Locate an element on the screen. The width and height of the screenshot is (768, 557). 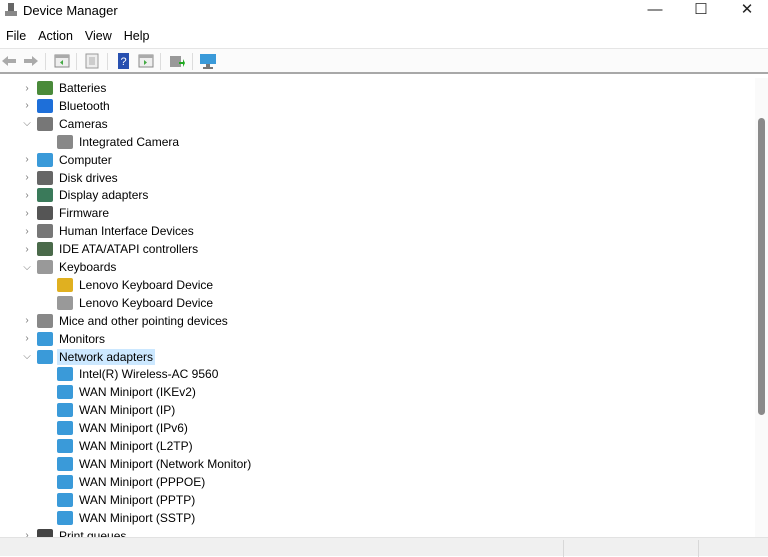
tree-item-label: WAN Miniport (IKEv2) is located at coordinates (137, 392).